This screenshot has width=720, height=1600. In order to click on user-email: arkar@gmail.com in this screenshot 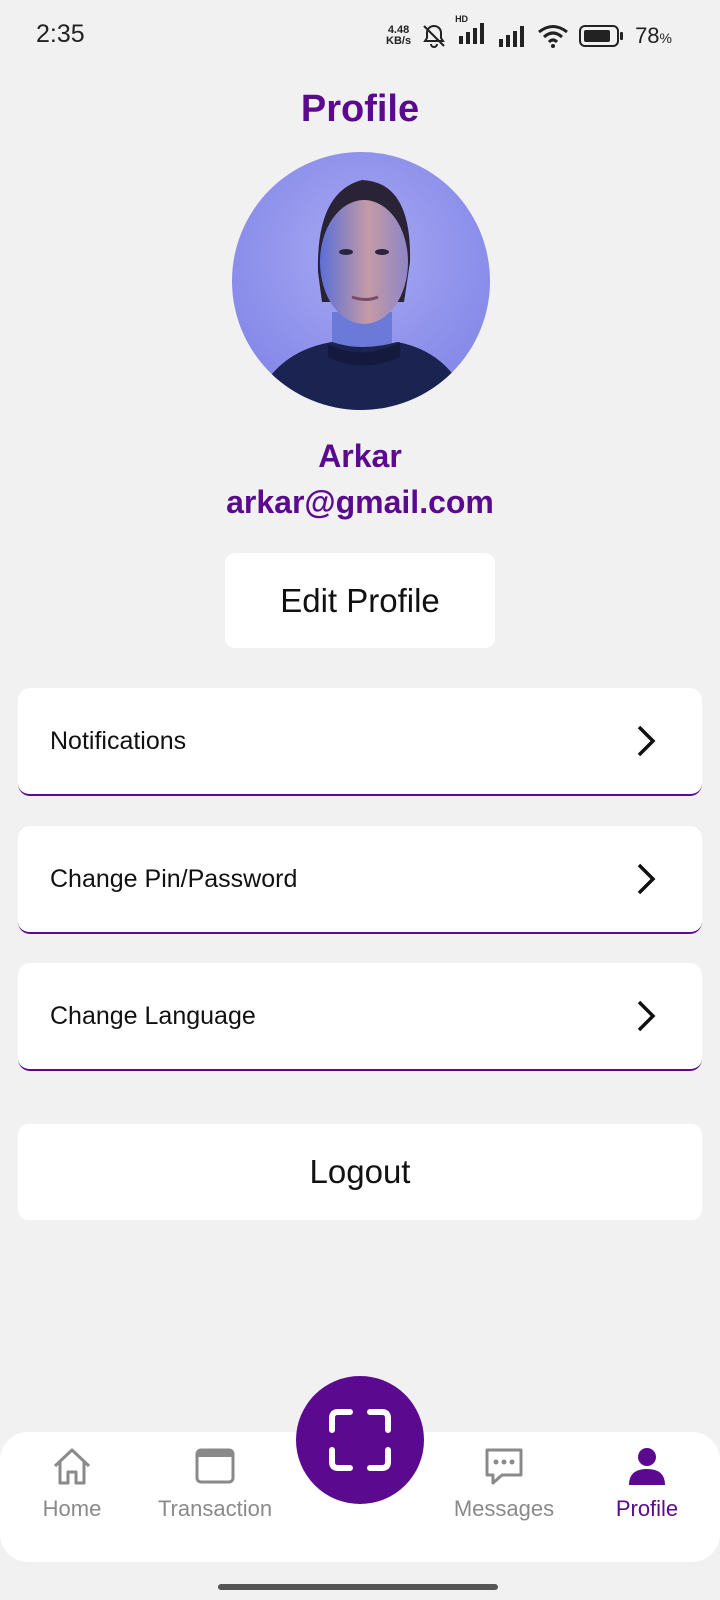, I will do `click(360, 502)`.